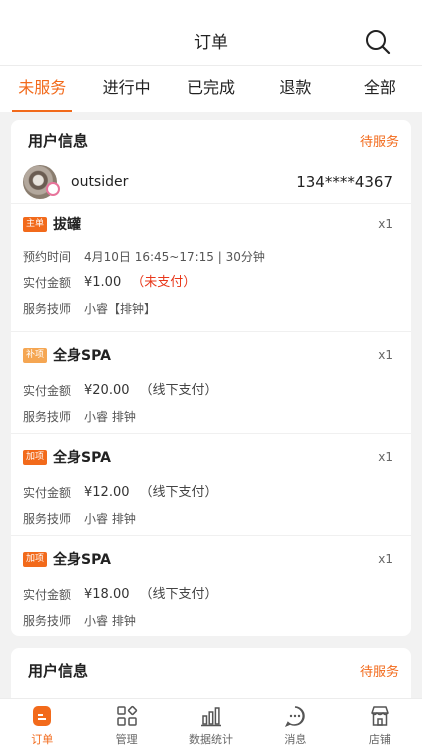 The image size is (422, 750). Describe the element at coordinates (378, 42) in the screenshot. I see `search-icon` at that location.